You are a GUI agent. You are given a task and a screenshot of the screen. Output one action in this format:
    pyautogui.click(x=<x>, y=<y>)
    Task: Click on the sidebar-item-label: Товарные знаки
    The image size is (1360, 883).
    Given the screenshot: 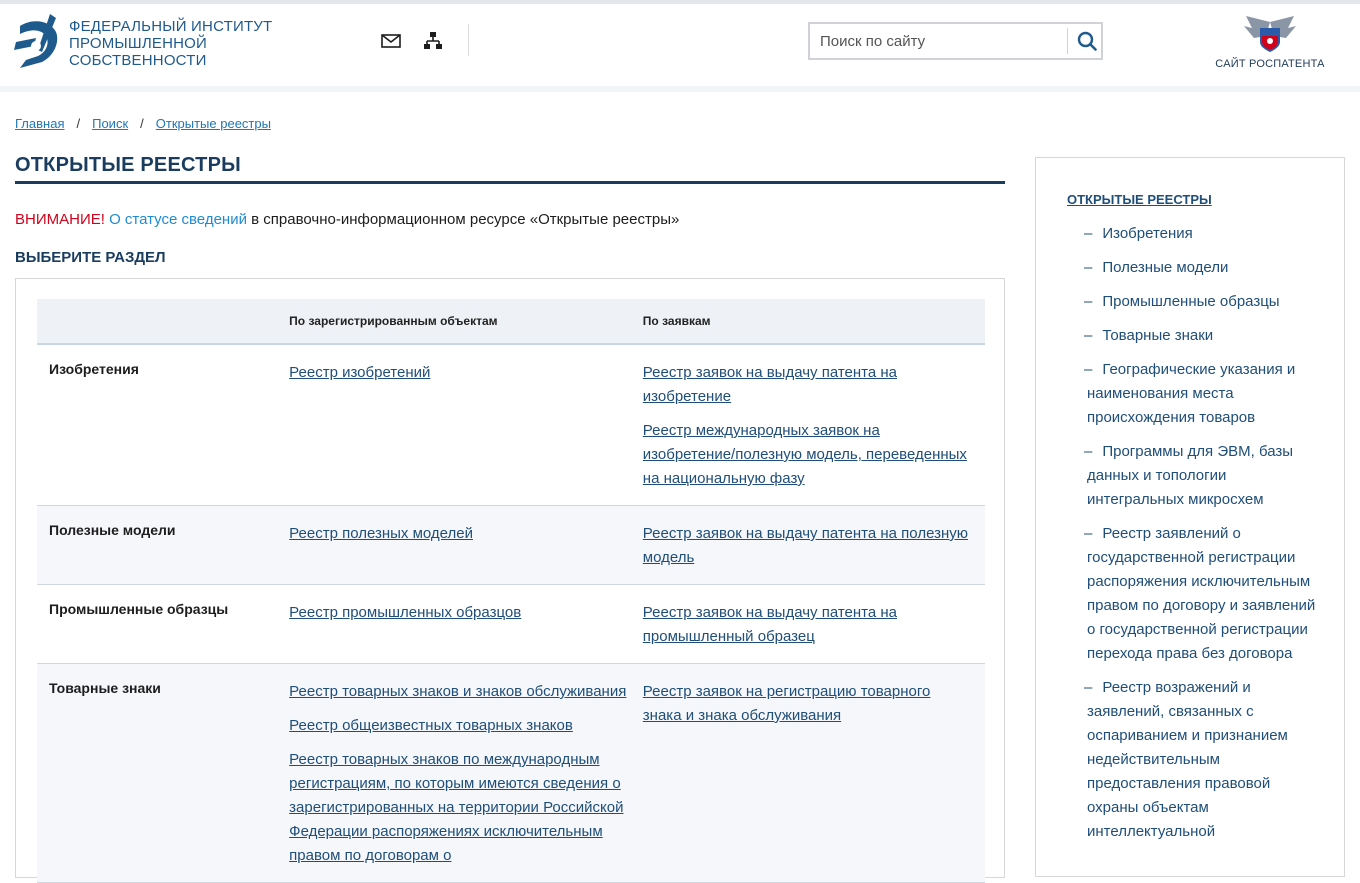 What is the action you would take?
    pyautogui.click(x=1158, y=335)
    